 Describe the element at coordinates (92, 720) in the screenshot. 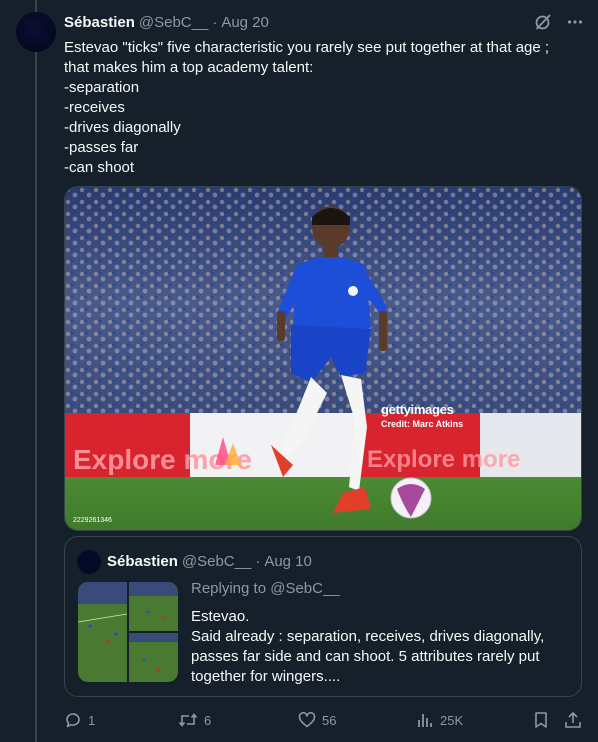

I see `reply-count: 1` at that location.